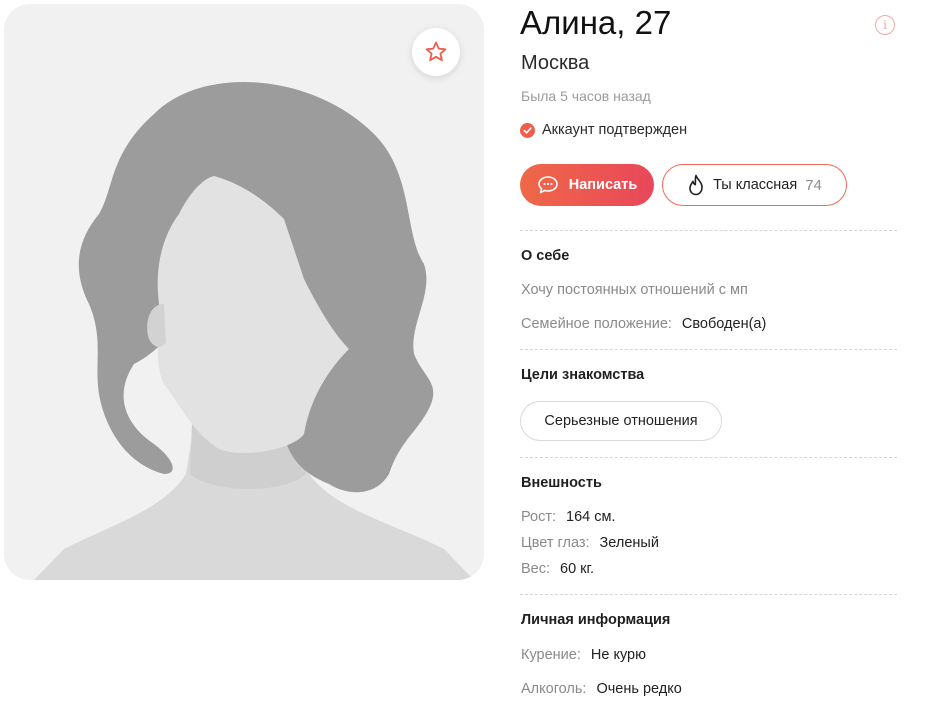 This screenshot has width=931, height=722. Describe the element at coordinates (527, 130) in the screenshot. I see `check-circle-icon` at that location.